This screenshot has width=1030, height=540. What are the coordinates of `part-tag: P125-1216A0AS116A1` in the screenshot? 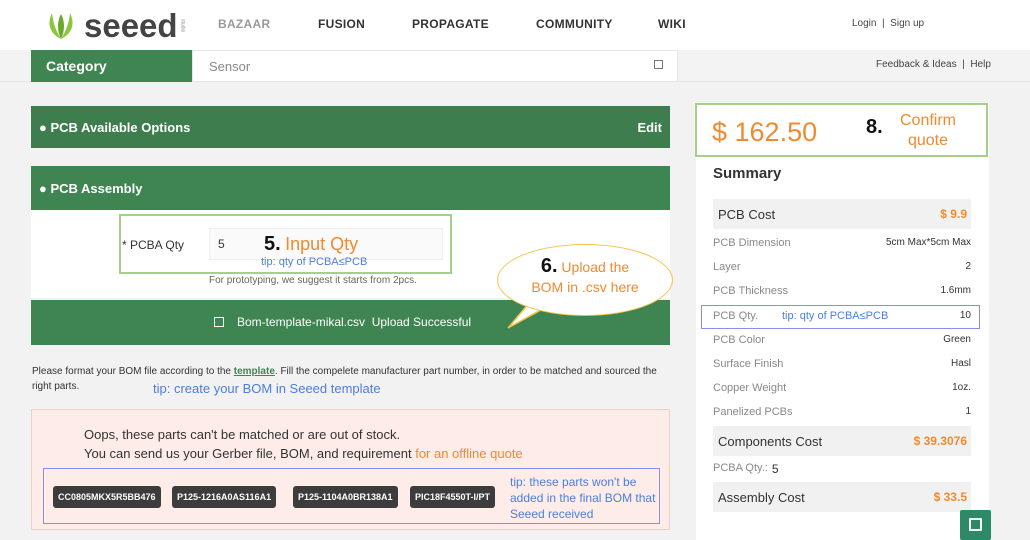 It's located at (224, 497).